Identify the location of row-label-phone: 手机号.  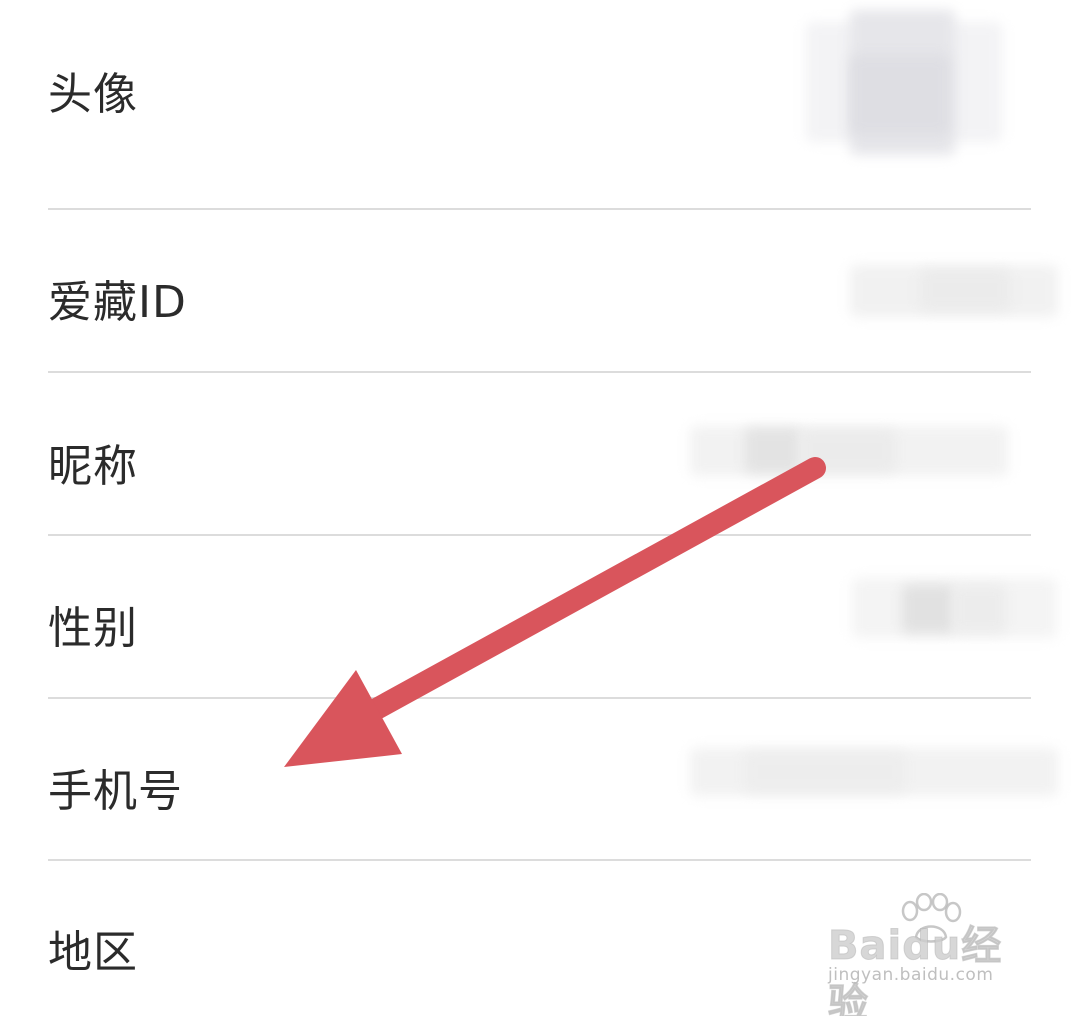
(115, 791).